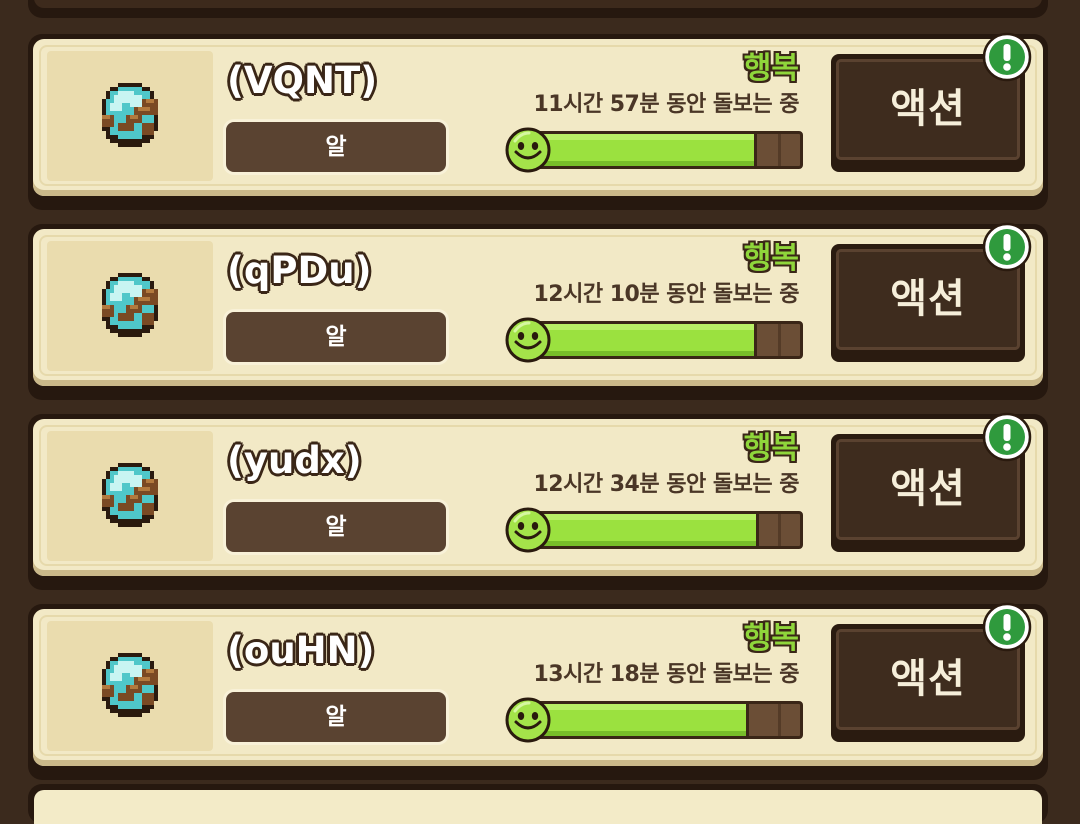  I want to click on pet-name: (yudx), so click(294, 460).